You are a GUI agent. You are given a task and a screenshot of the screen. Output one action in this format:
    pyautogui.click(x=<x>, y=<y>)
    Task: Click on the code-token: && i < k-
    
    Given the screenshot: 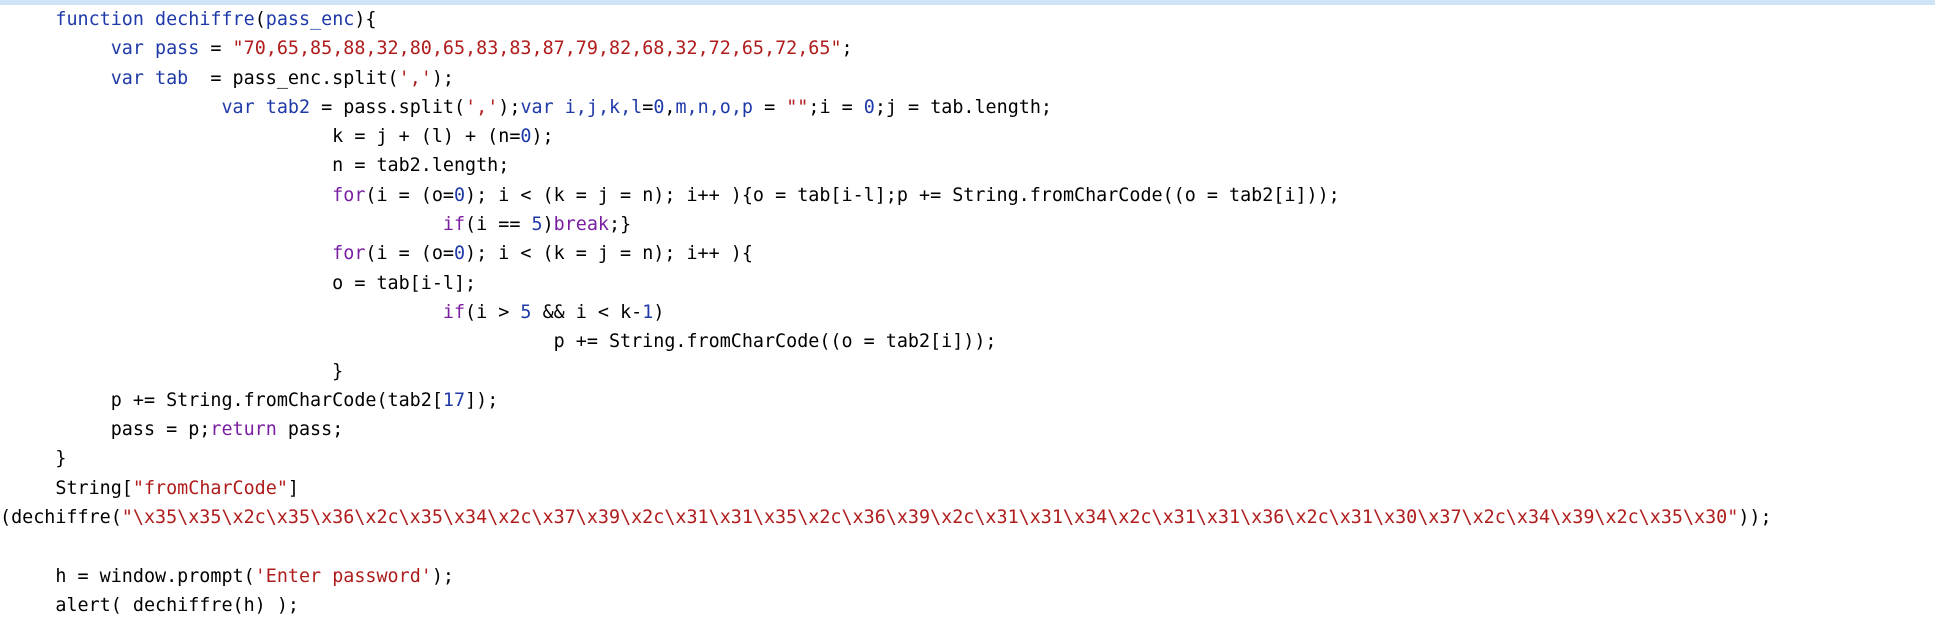 What is the action you would take?
    pyautogui.click(x=587, y=312)
    